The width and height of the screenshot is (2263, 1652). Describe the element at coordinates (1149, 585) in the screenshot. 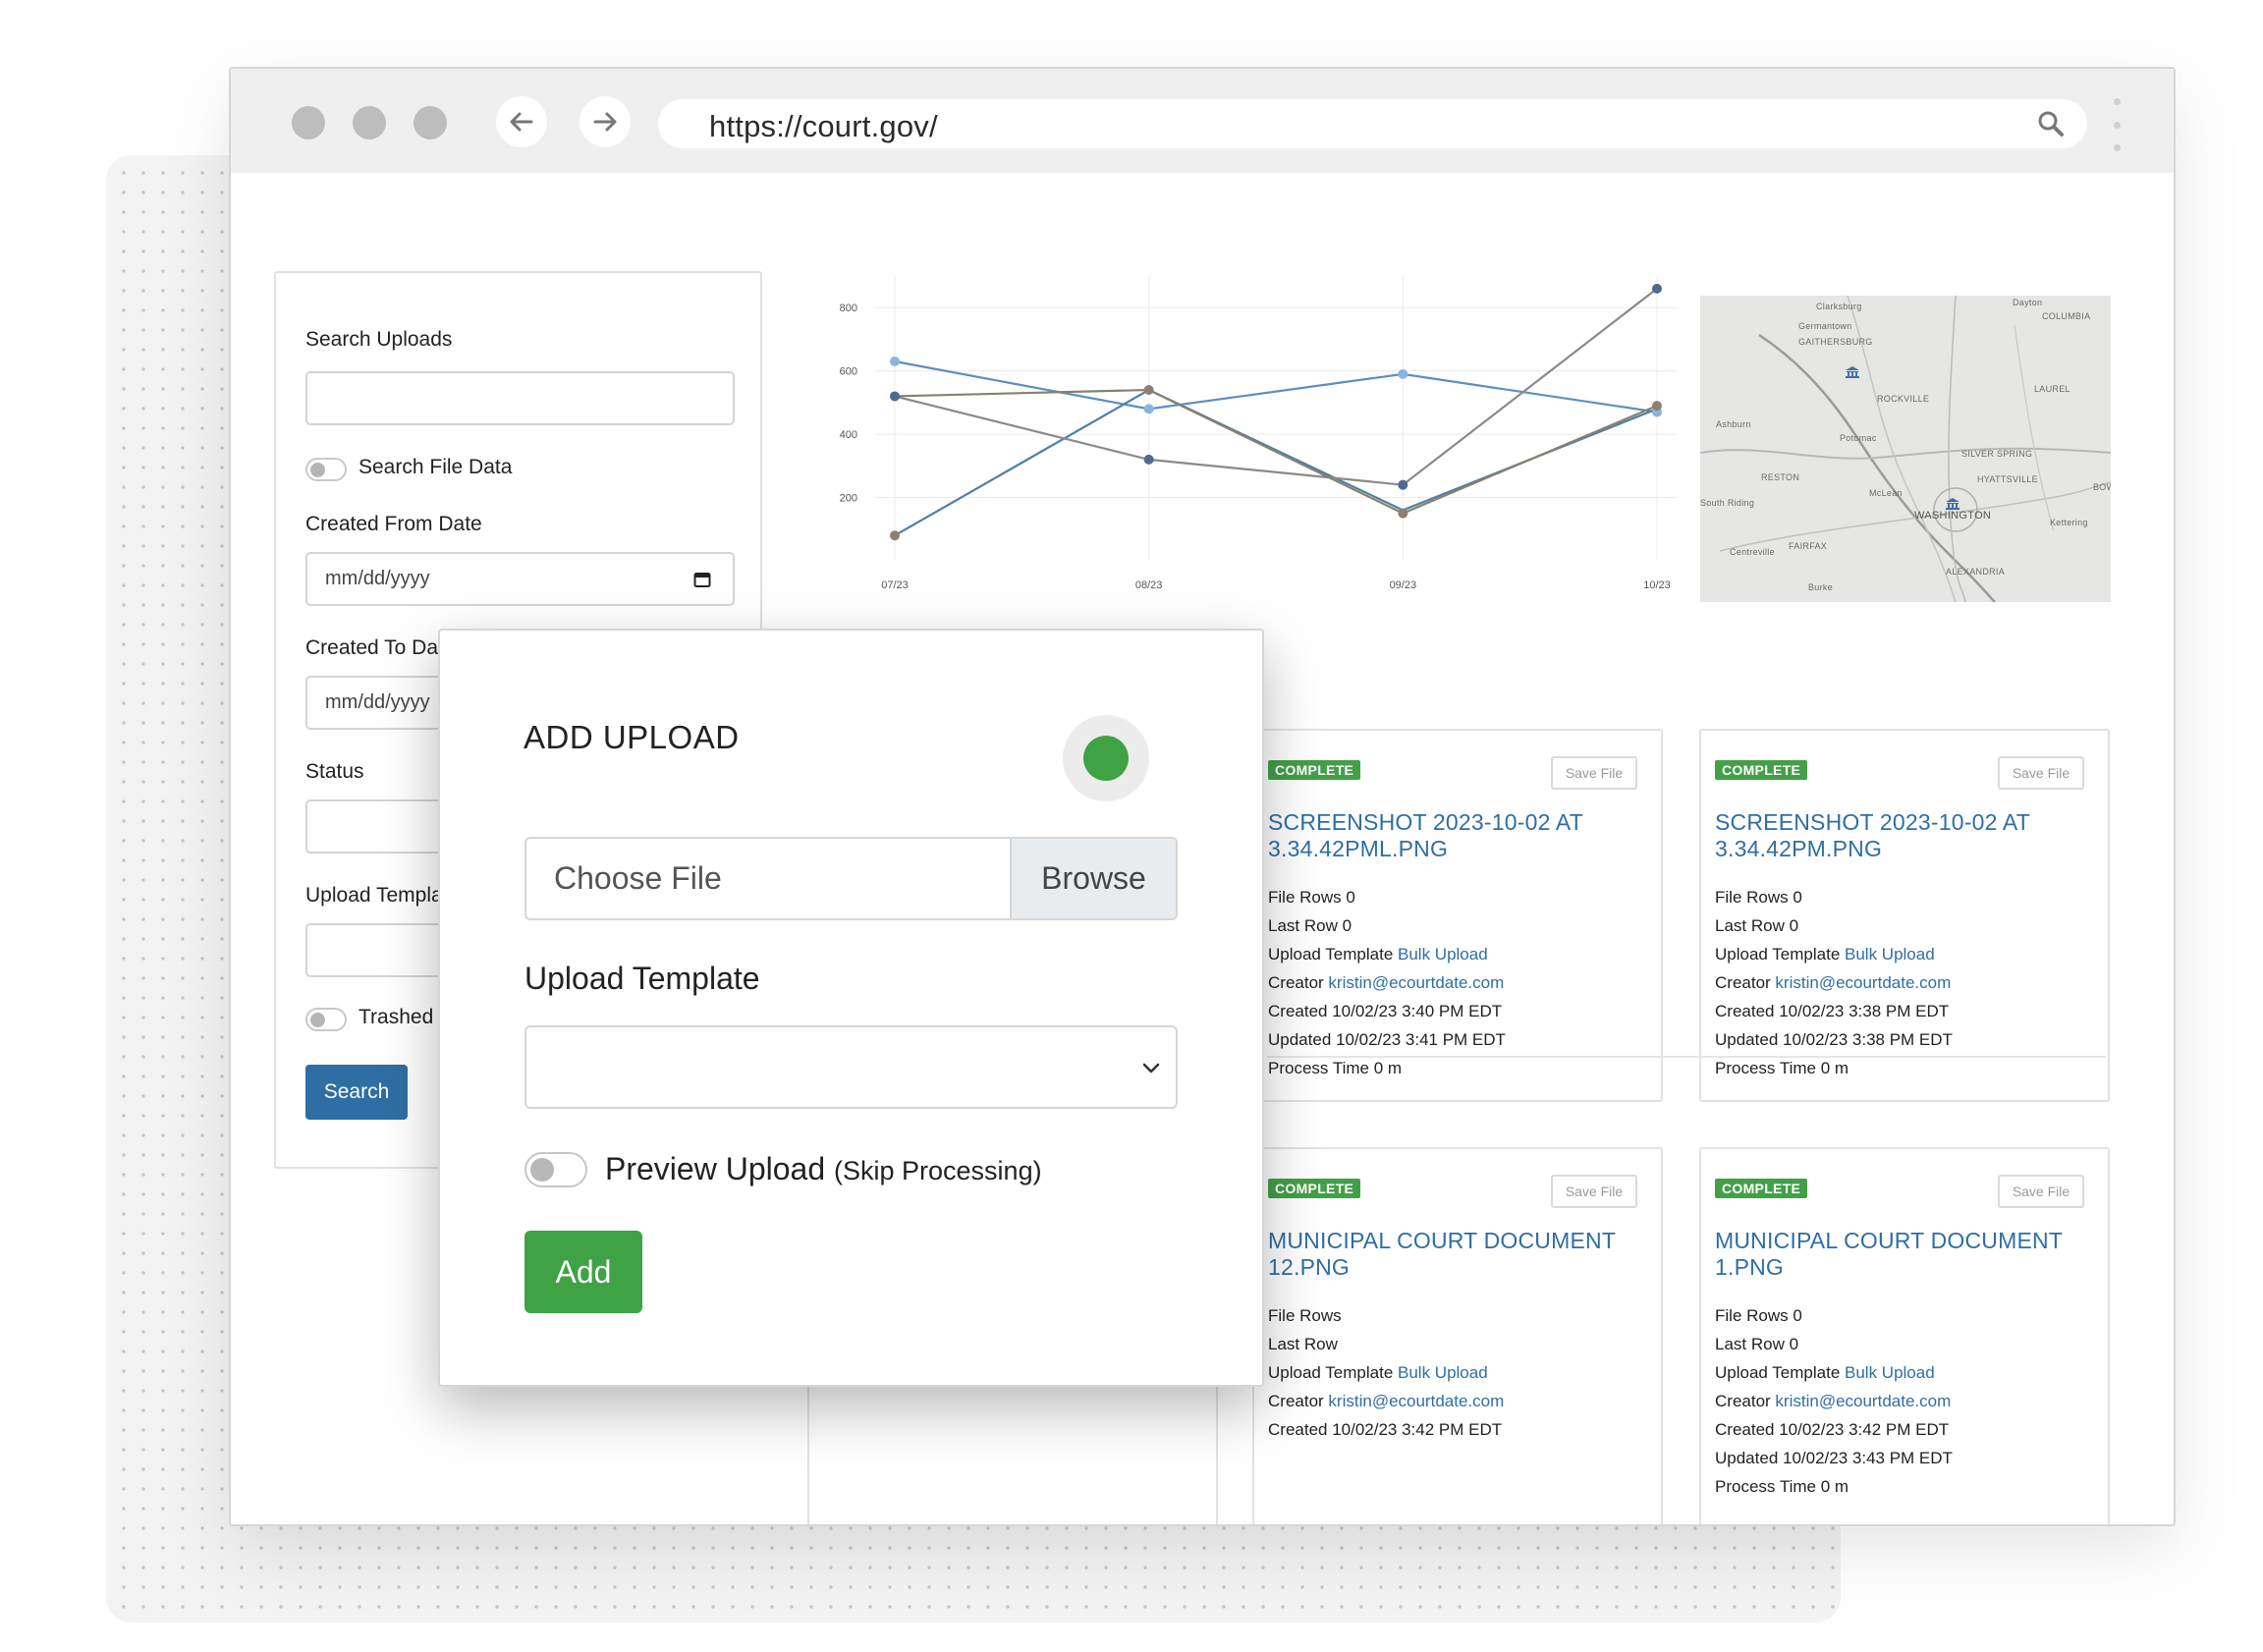

I see `x-tick-label: 08/23` at that location.